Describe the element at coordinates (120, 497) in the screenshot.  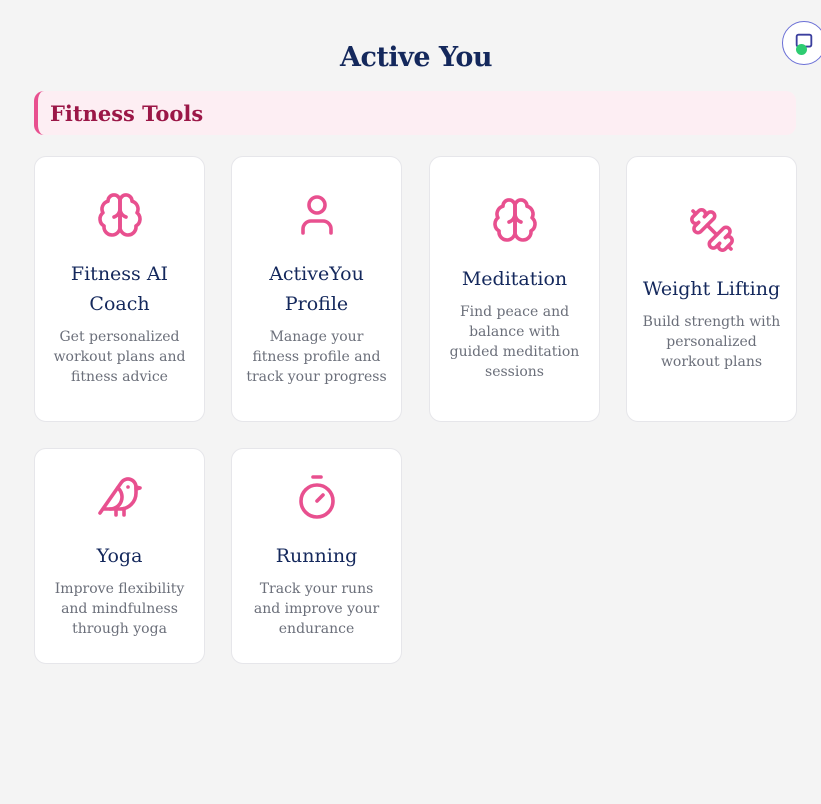
I see `bird-icon` at that location.